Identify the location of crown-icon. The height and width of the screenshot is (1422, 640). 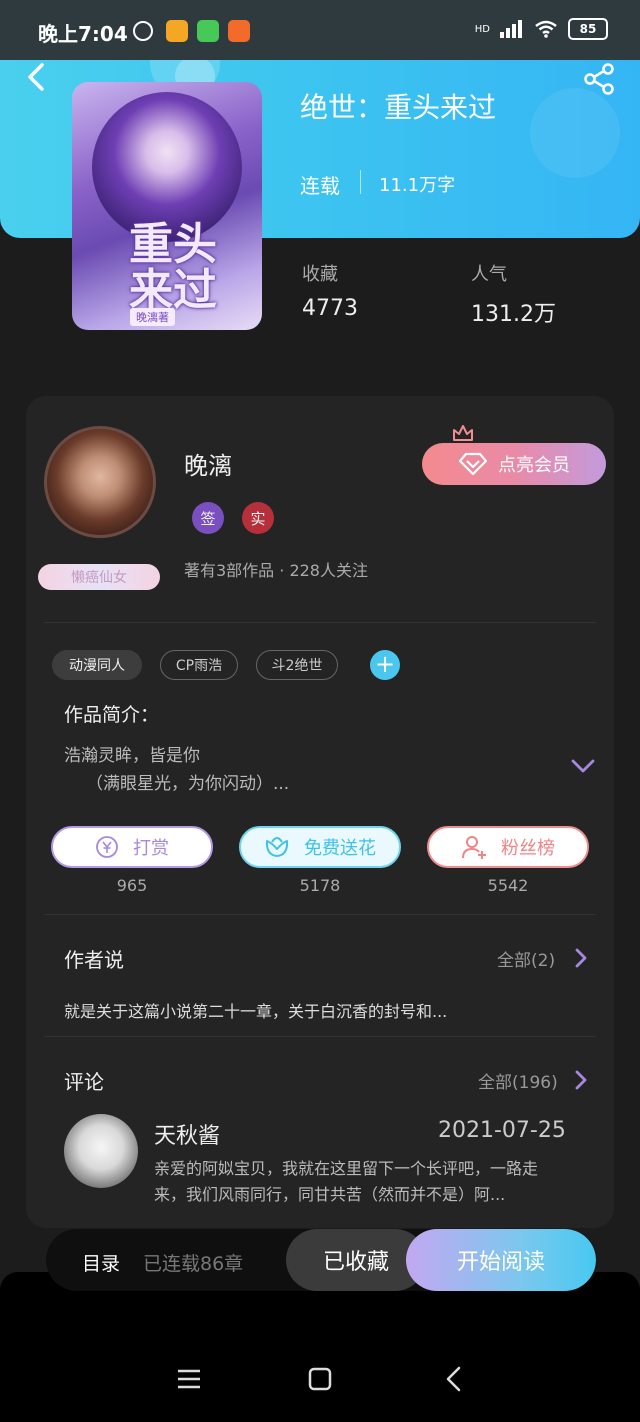
(463, 433).